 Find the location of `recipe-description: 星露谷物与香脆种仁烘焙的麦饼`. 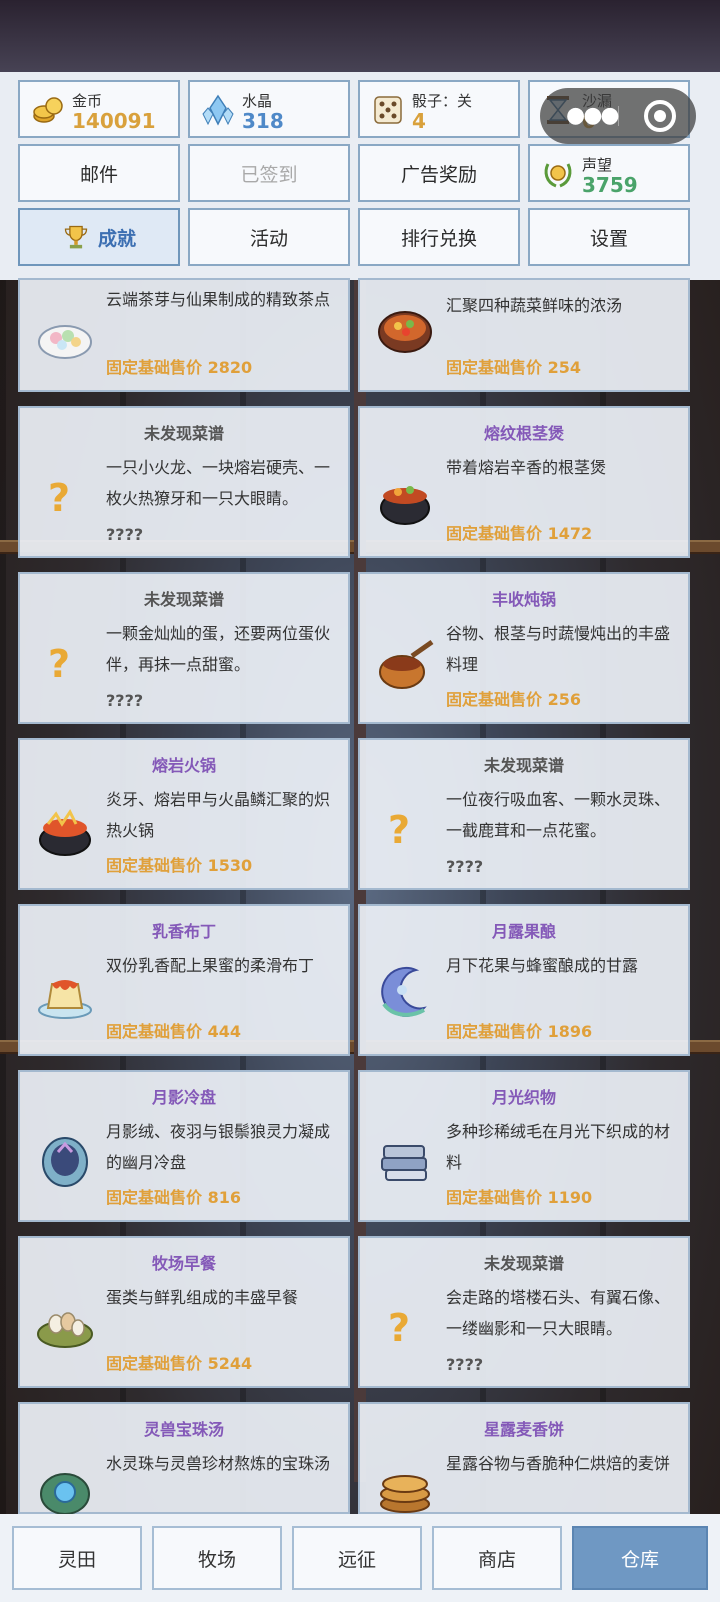

recipe-description: 星露谷物与香脆种仁烘焙的麦饼 is located at coordinates (558, 1463).